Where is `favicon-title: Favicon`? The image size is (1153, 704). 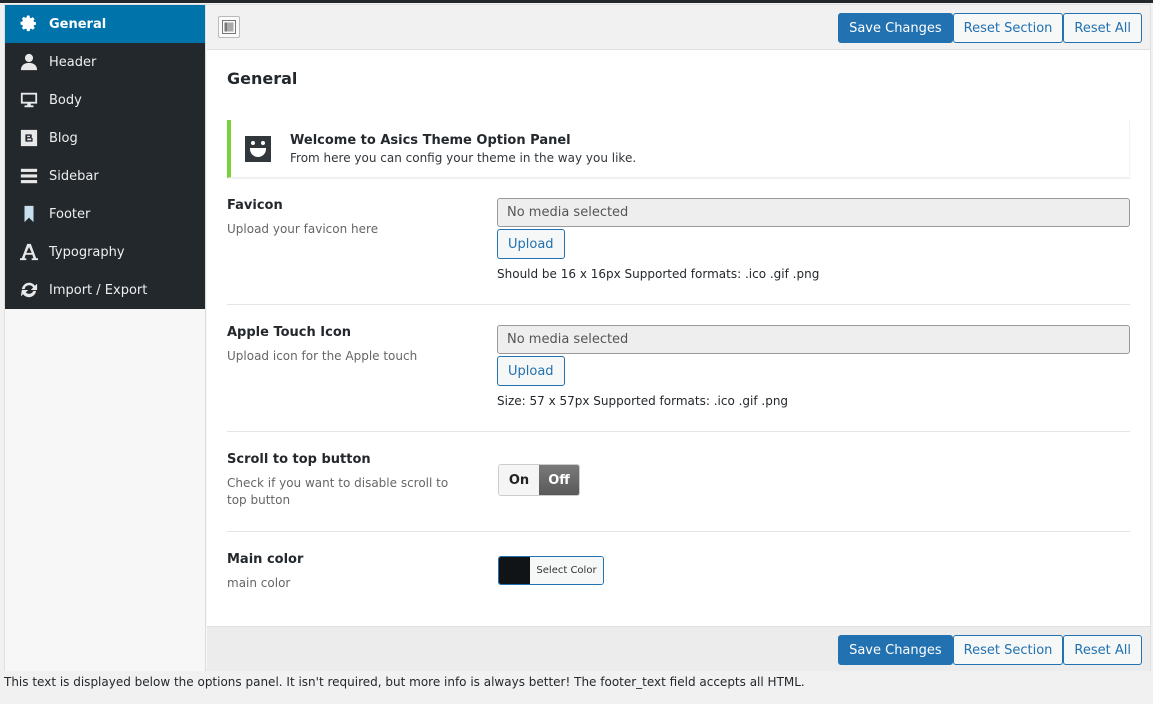 favicon-title: Favicon is located at coordinates (255, 205).